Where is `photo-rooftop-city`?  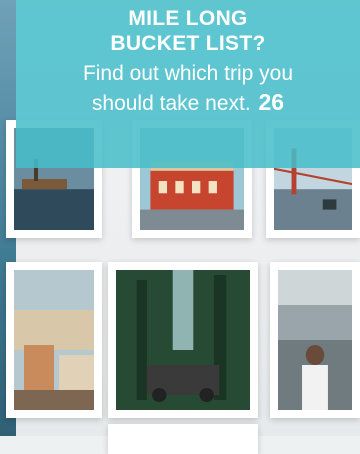 photo-rooftop-city is located at coordinates (54, 340).